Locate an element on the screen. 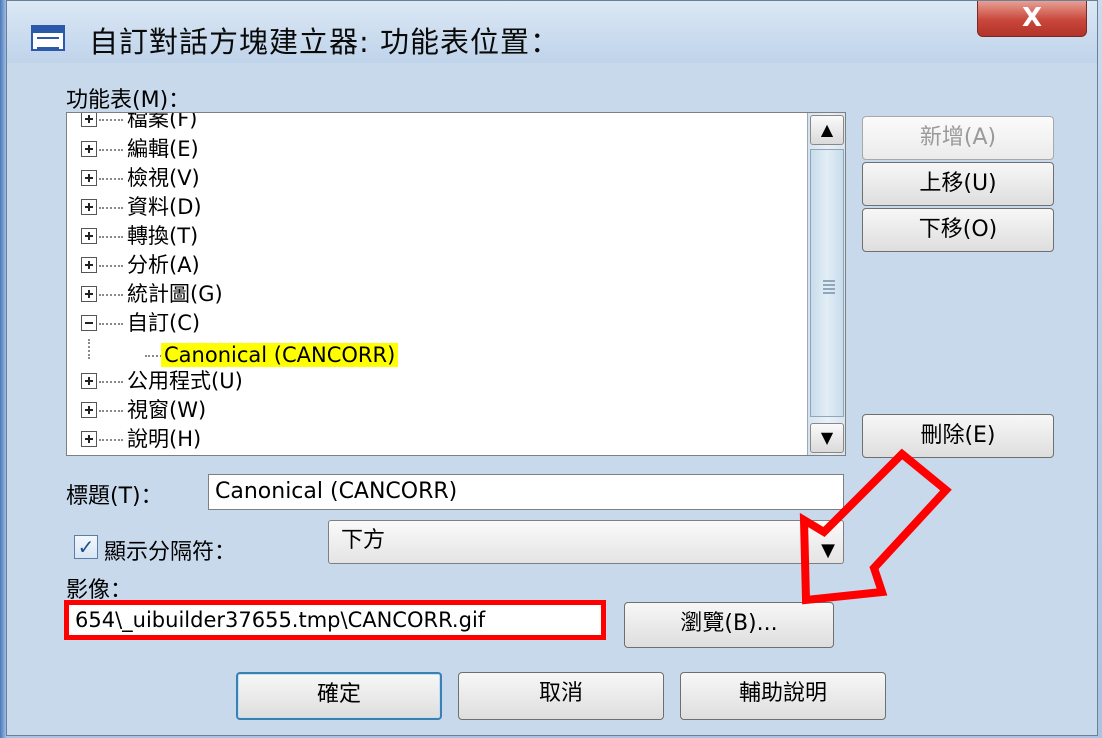  annotation-arrow is located at coordinates (875, 526).